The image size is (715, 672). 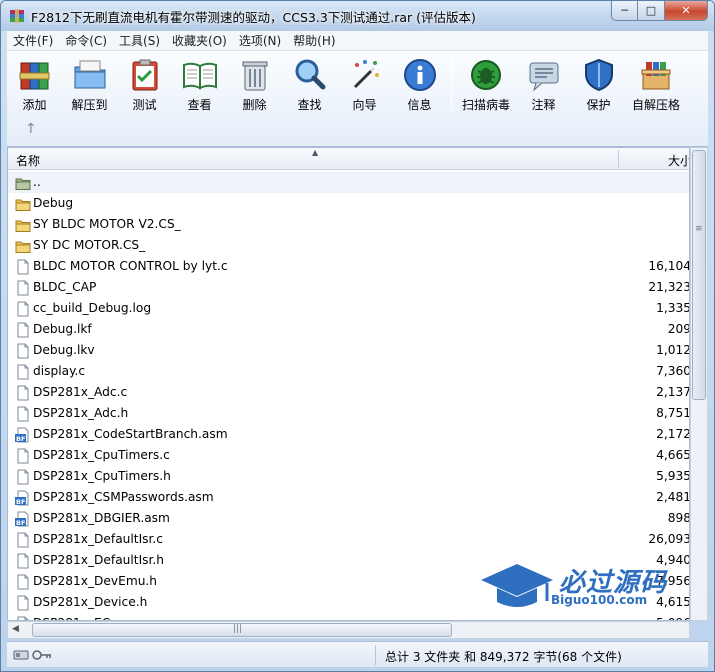 I want to click on scroll-grip-icon: ≡, so click(x=699, y=229).